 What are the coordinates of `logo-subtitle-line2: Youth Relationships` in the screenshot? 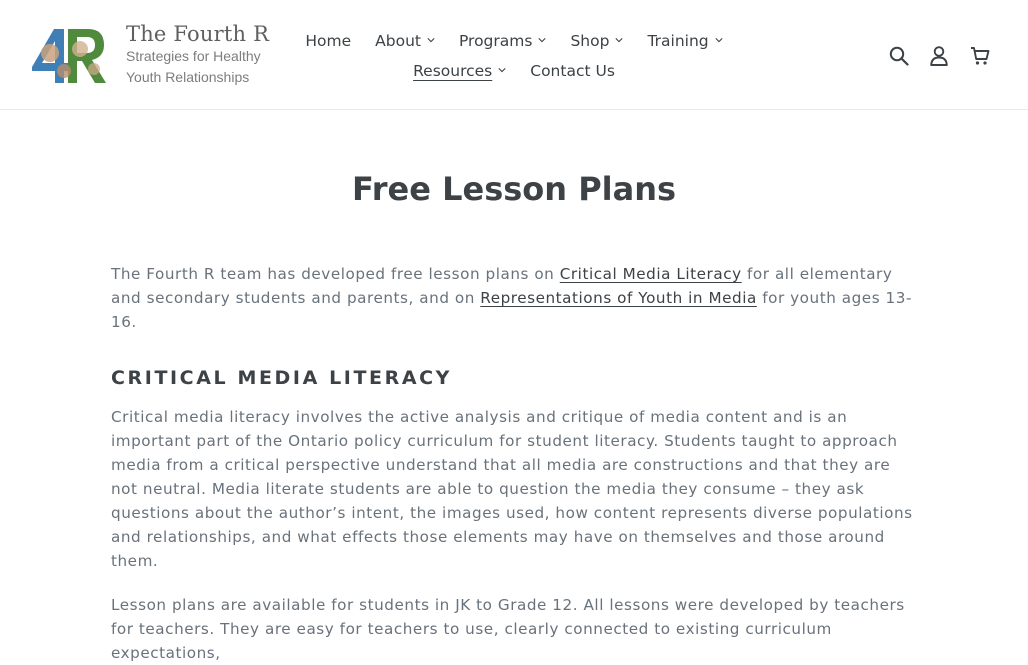 It's located at (188, 77).